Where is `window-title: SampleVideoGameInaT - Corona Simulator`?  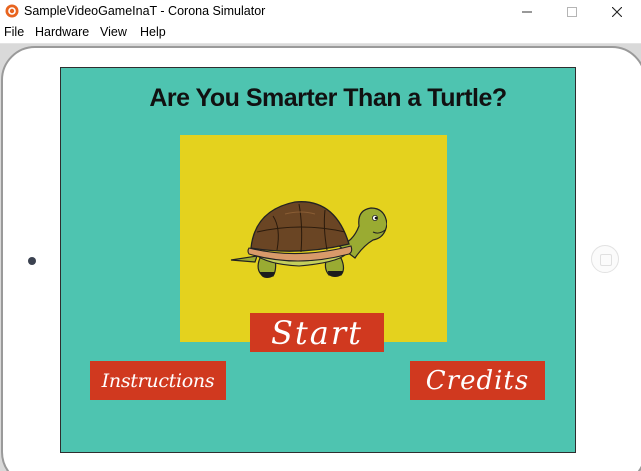 window-title: SampleVideoGameInaT - Corona Simulator is located at coordinates (145, 11).